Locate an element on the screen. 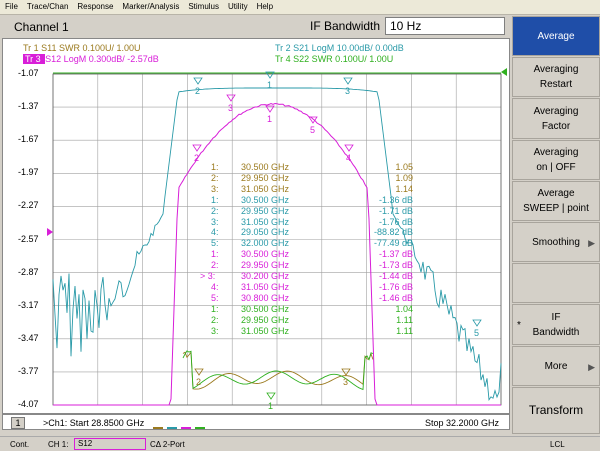 Image resolution: width=600 pixels, height=451 pixels. marker-value: 1.14 is located at coordinates (404, 188).